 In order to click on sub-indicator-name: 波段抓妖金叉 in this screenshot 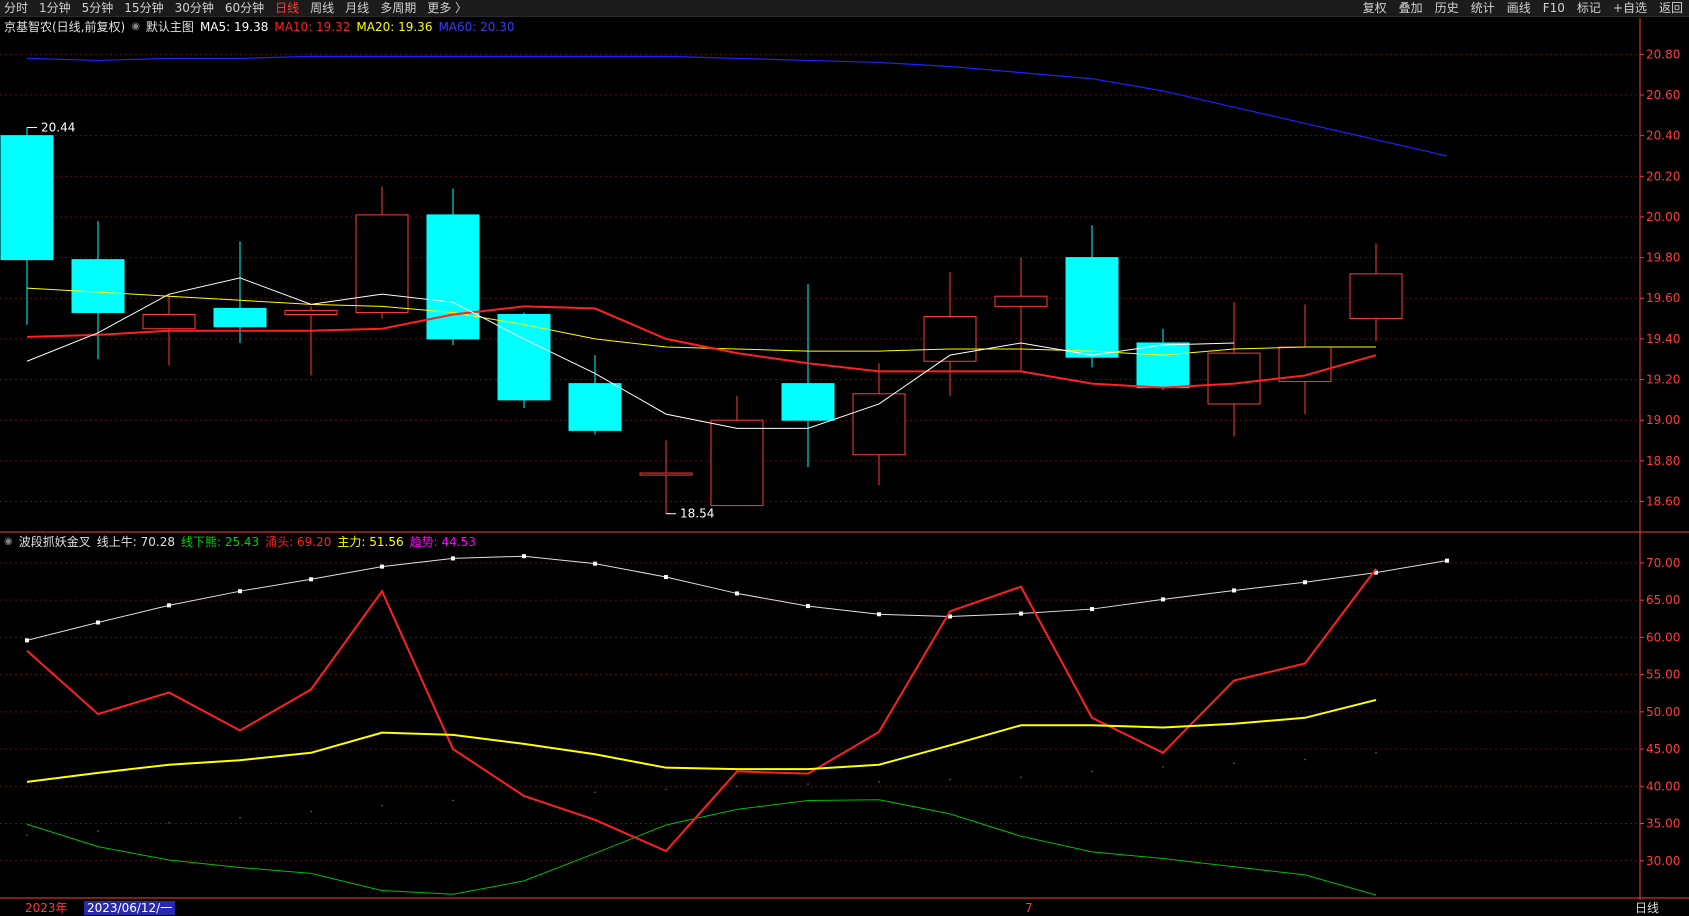, I will do `click(55, 541)`.